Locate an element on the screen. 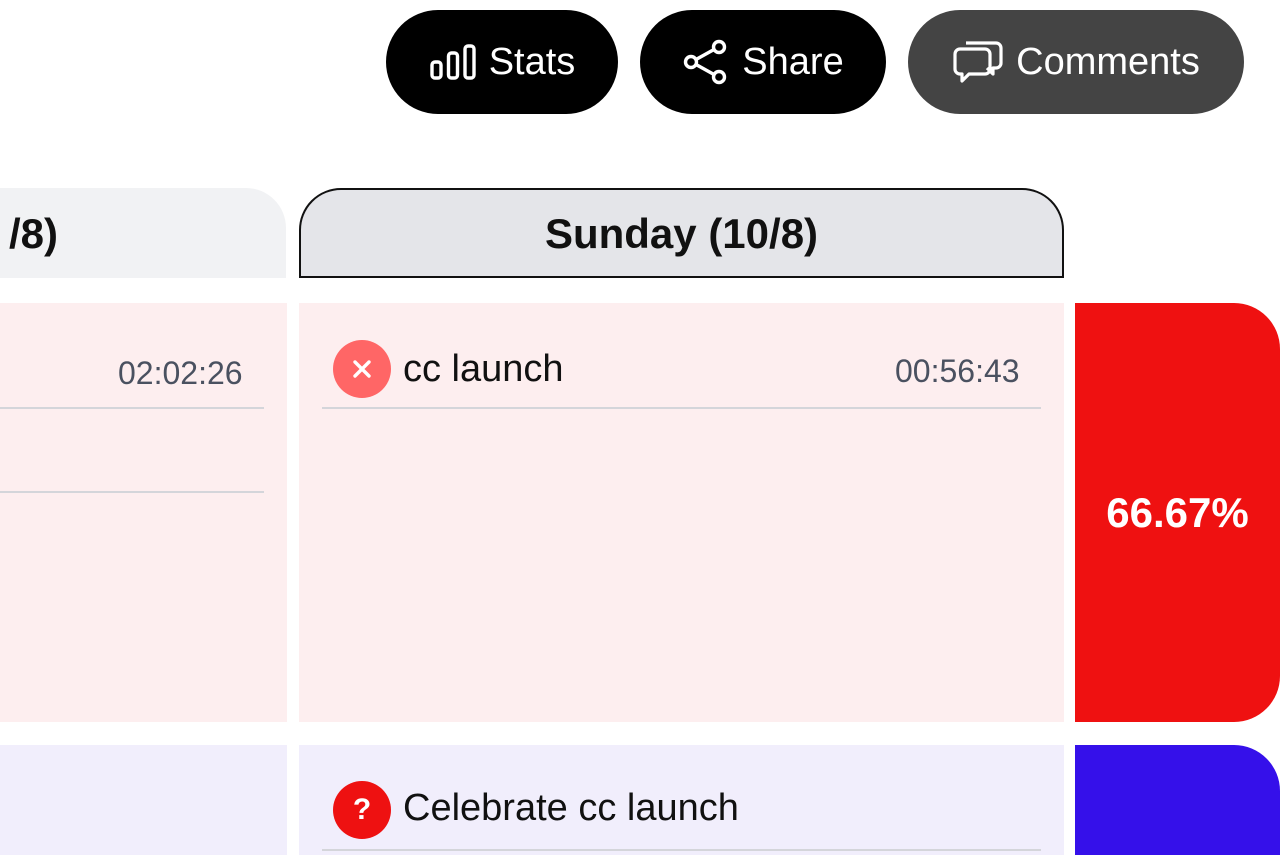  comments-button: Comments is located at coordinates (1076, 62).